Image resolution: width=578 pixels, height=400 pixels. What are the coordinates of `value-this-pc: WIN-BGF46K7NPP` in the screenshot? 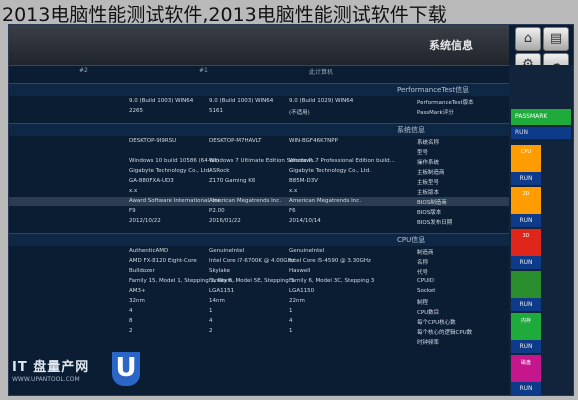 It's located at (313, 141).